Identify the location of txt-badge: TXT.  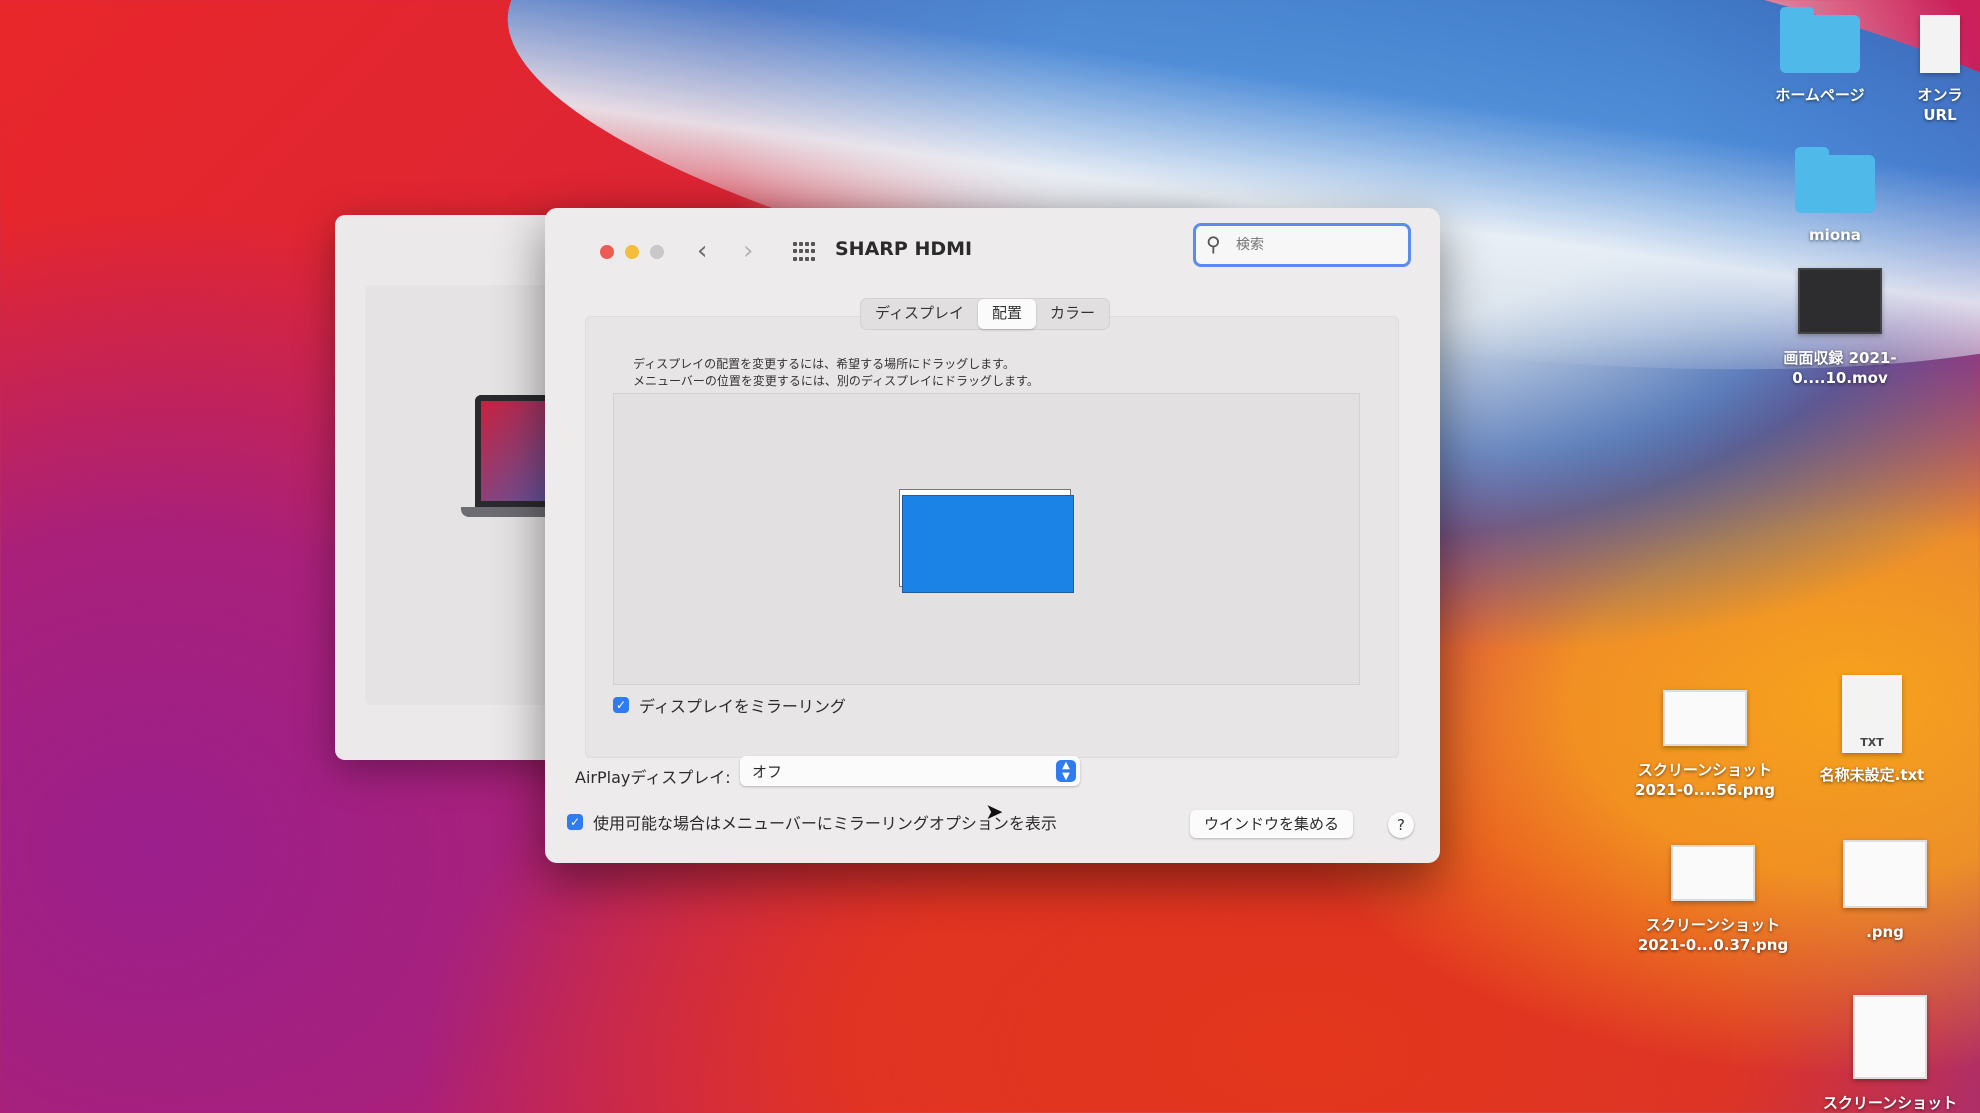
(1872, 742).